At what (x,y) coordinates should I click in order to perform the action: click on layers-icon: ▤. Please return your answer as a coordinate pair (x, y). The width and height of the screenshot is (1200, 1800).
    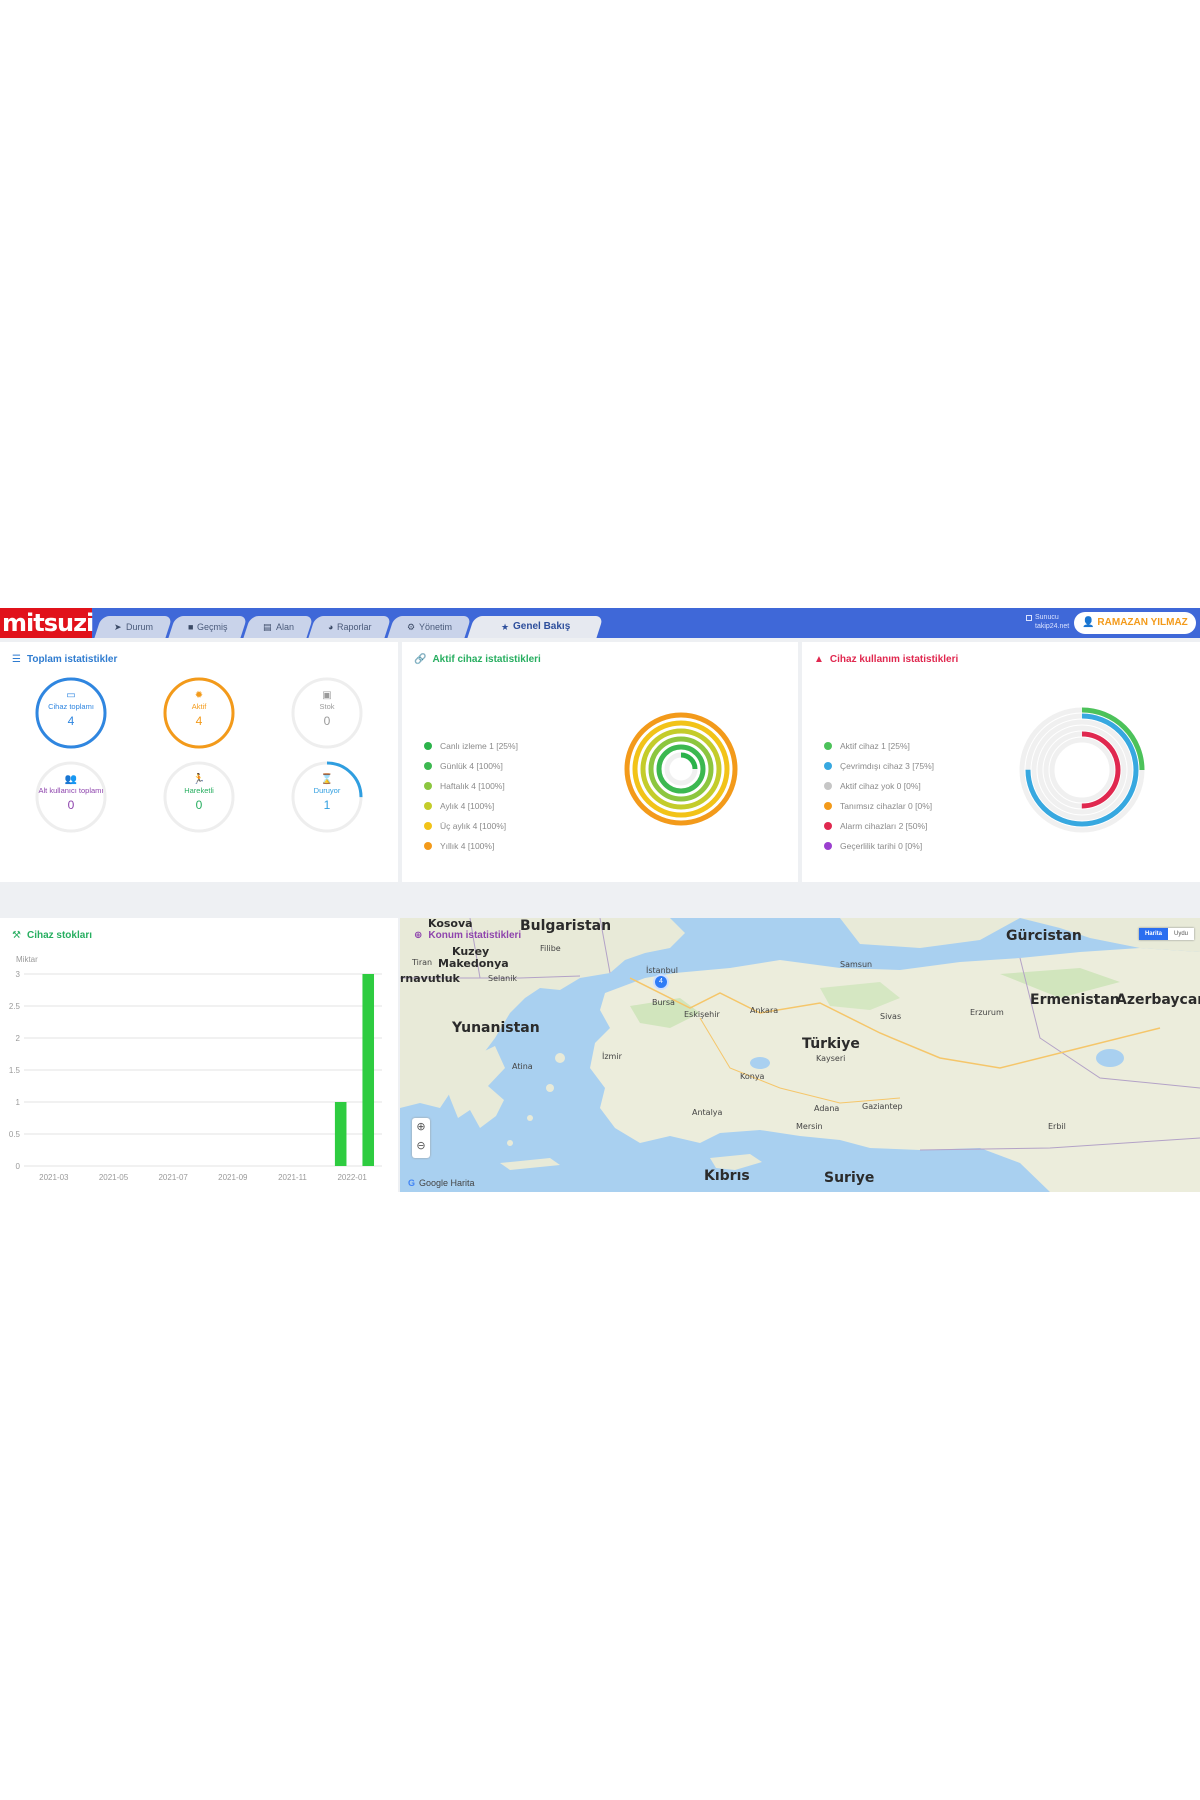
    Looking at the image, I should click on (267, 627).